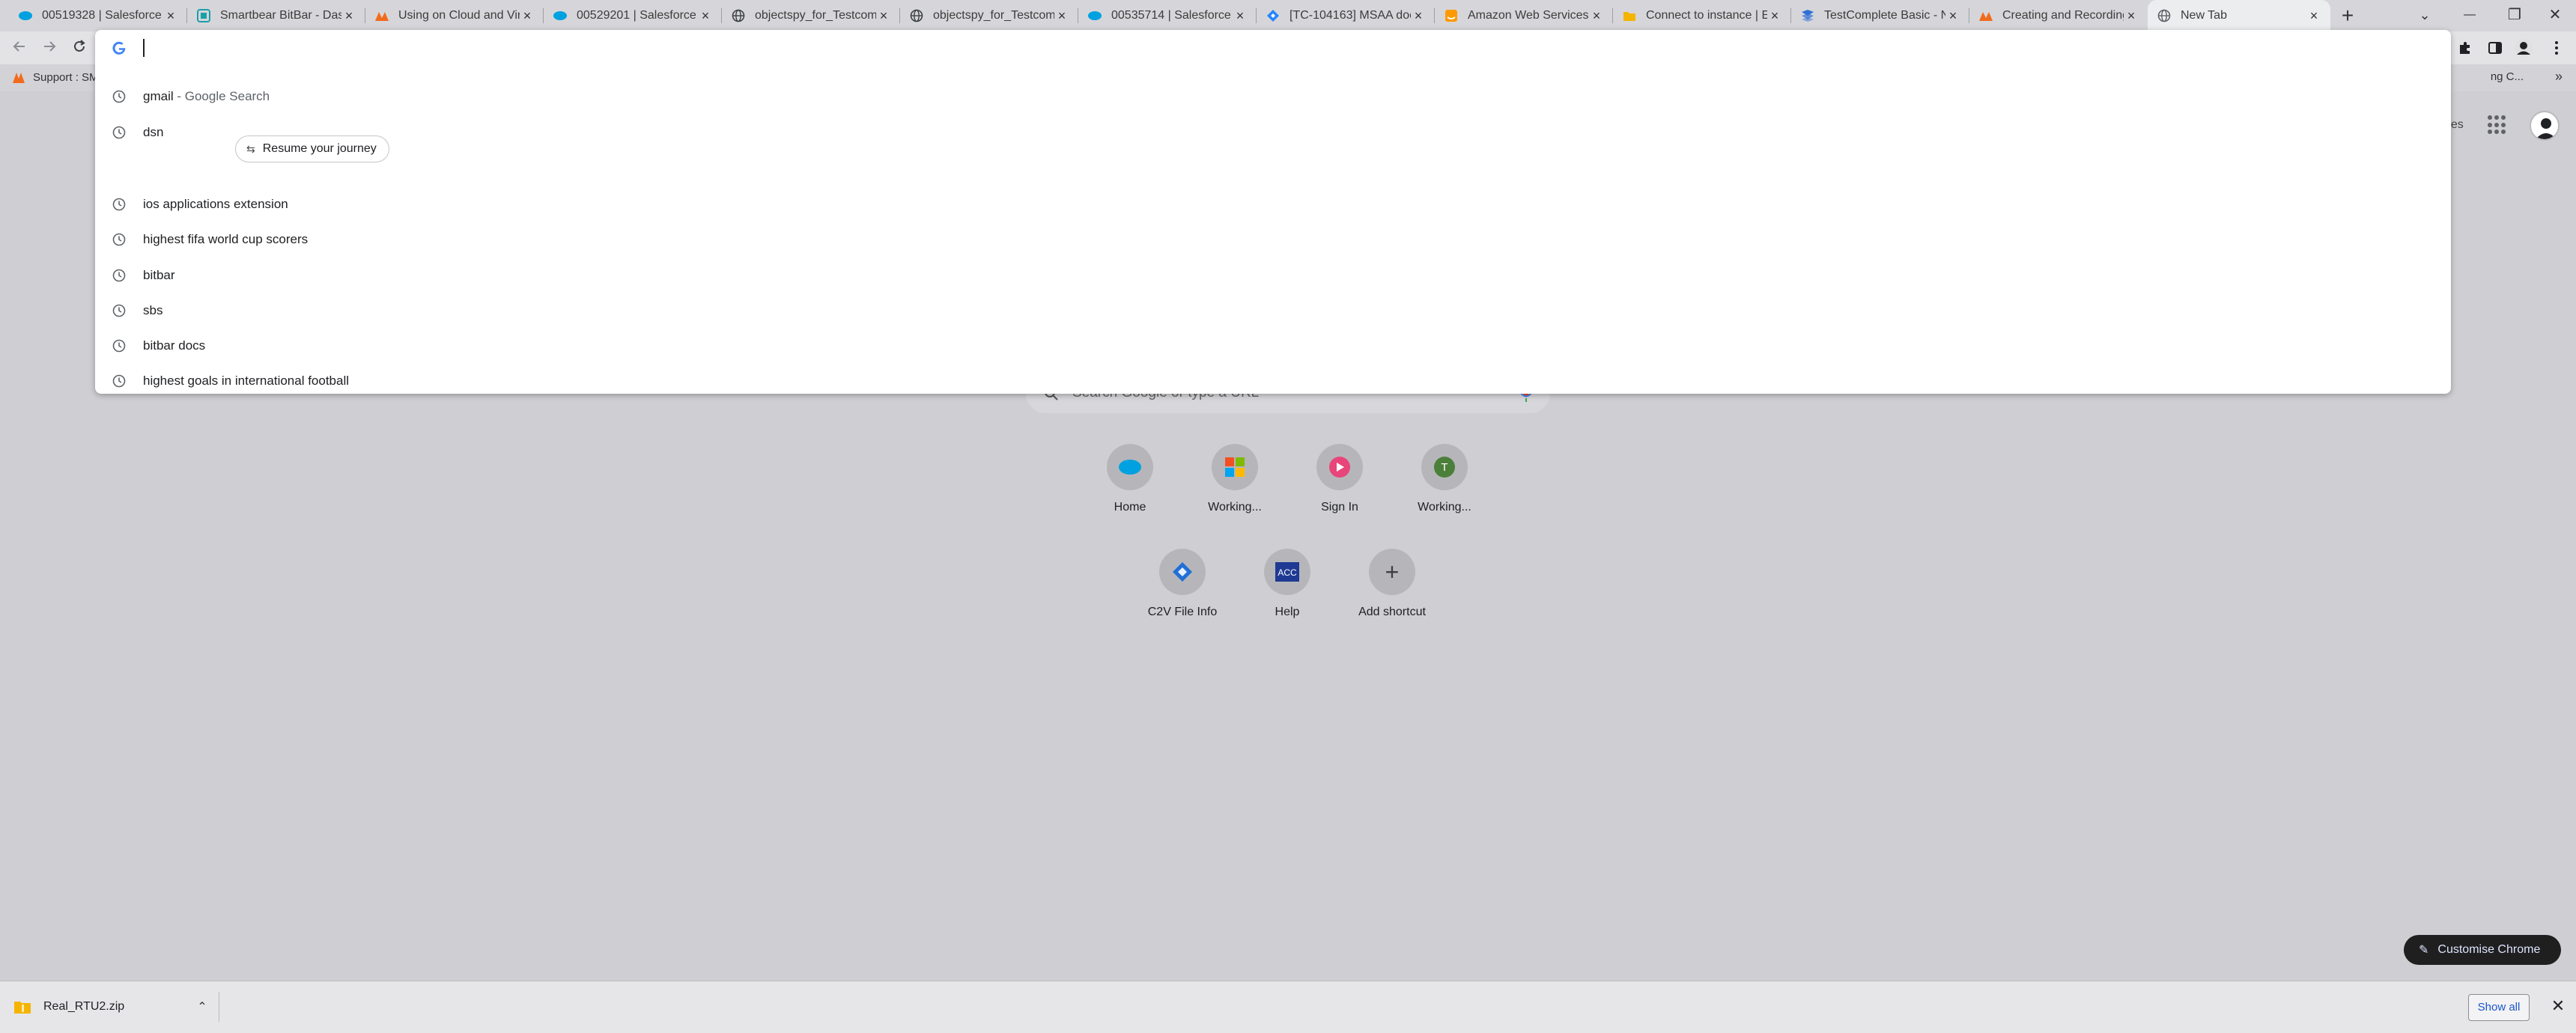 The height and width of the screenshot is (1033, 2576). I want to click on bookmarks-overflow-chevron-icon: », so click(2559, 77).